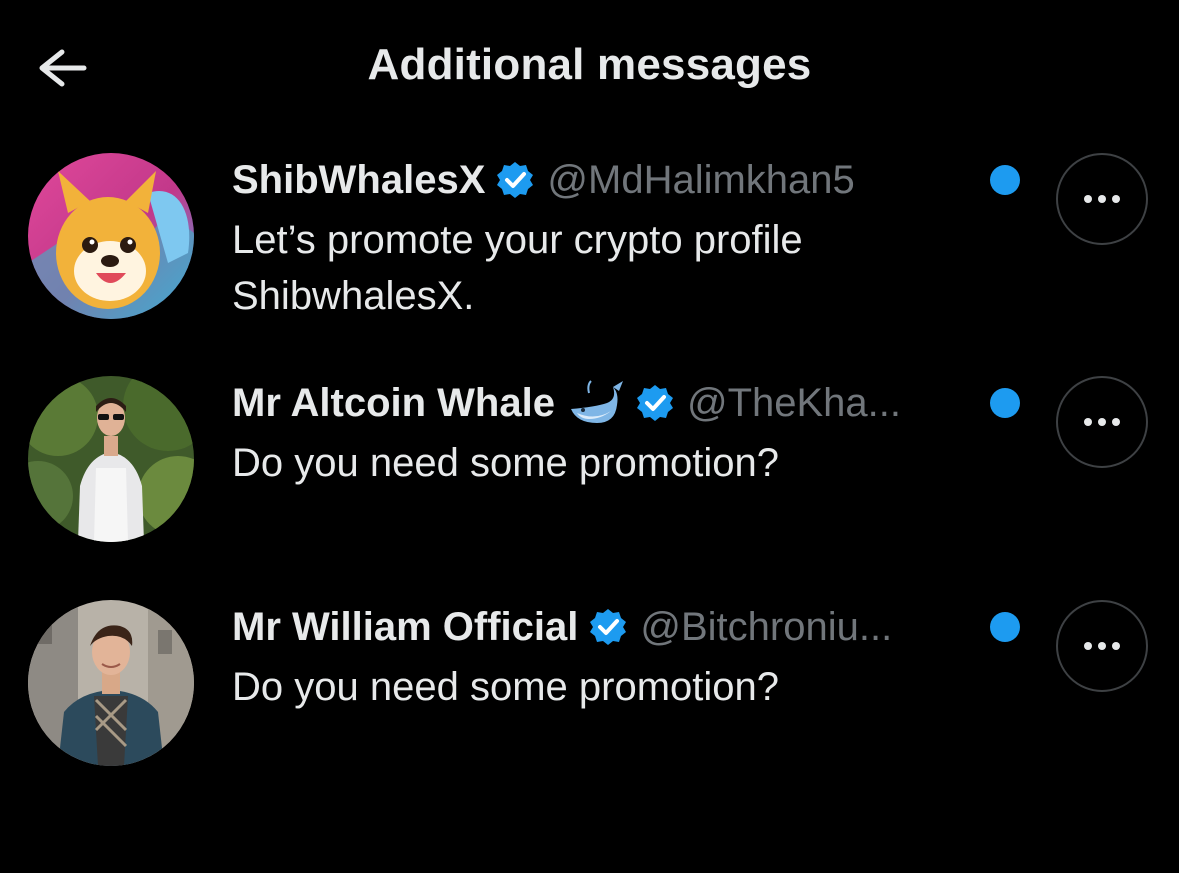 This screenshot has height=873, width=1179. I want to click on sender-name: Mr Altcoin Whale, so click(393, 402).